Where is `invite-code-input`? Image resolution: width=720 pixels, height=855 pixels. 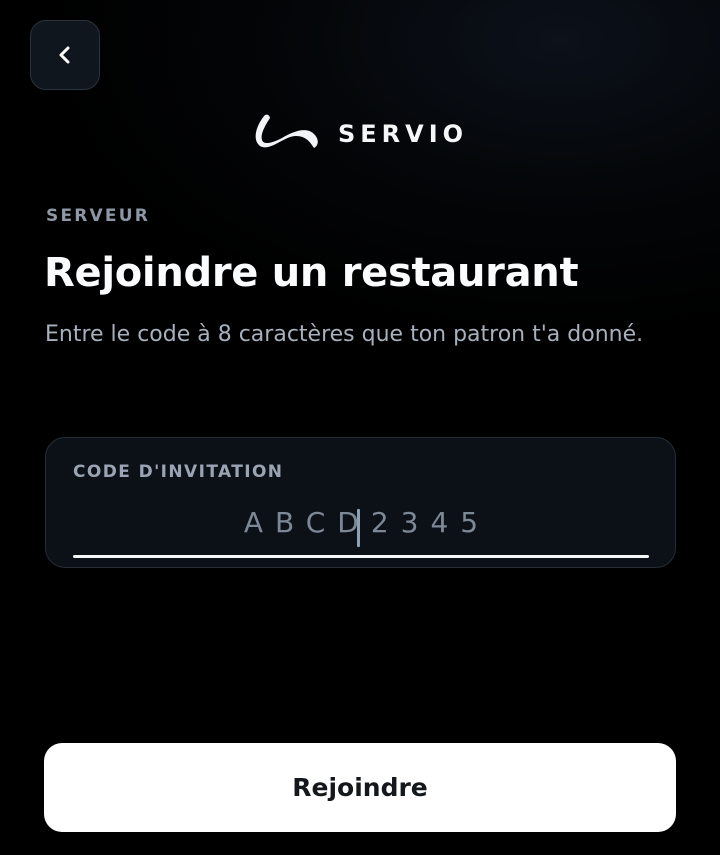
invite-code-input is located at coordinates (361, 526).